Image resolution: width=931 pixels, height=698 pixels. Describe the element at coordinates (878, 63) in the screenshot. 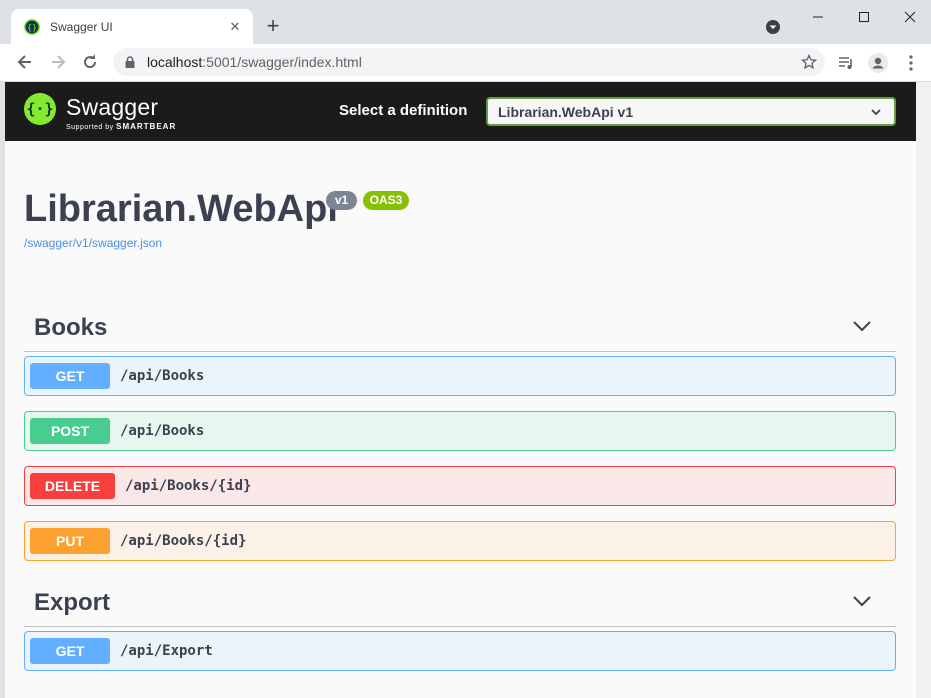

I see `profile-avatar-icon` at that location.